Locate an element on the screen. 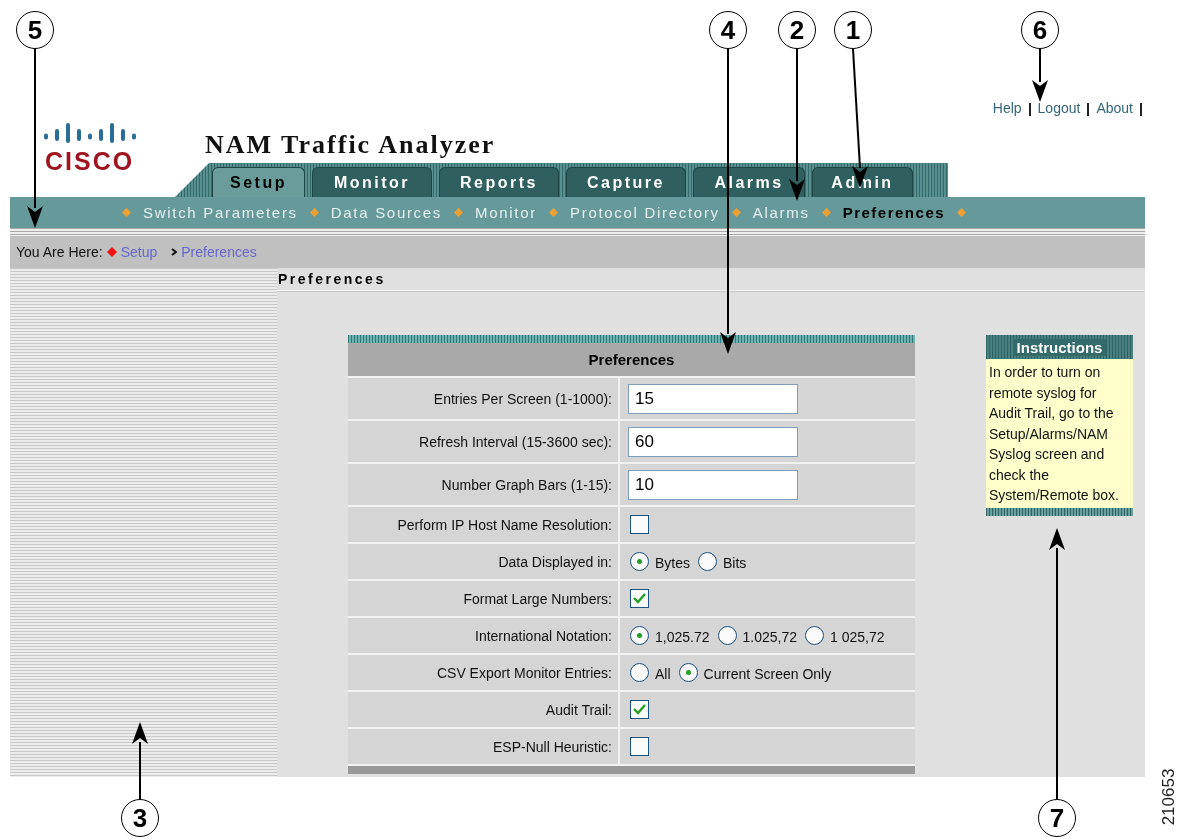  radio-label: Bits is located at coordinates (735, 563).